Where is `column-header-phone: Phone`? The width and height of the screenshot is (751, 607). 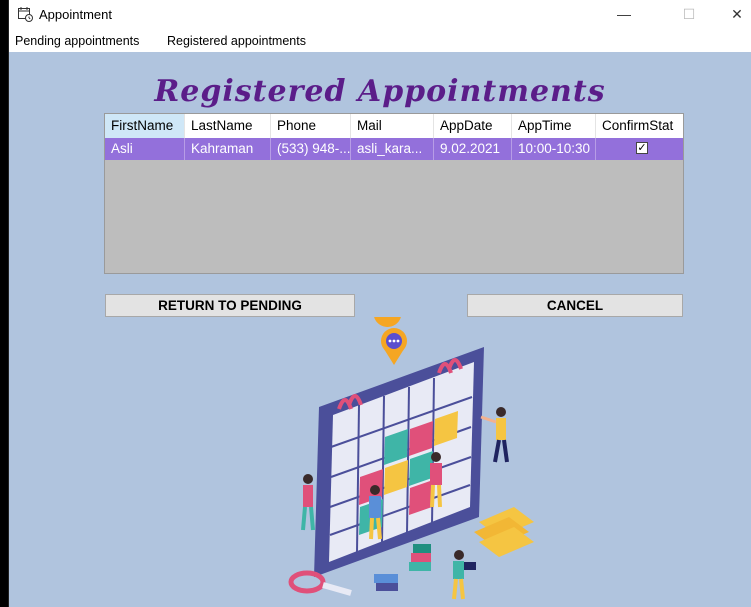
column-header-phone: Phone is located at coordinates (311, 126).